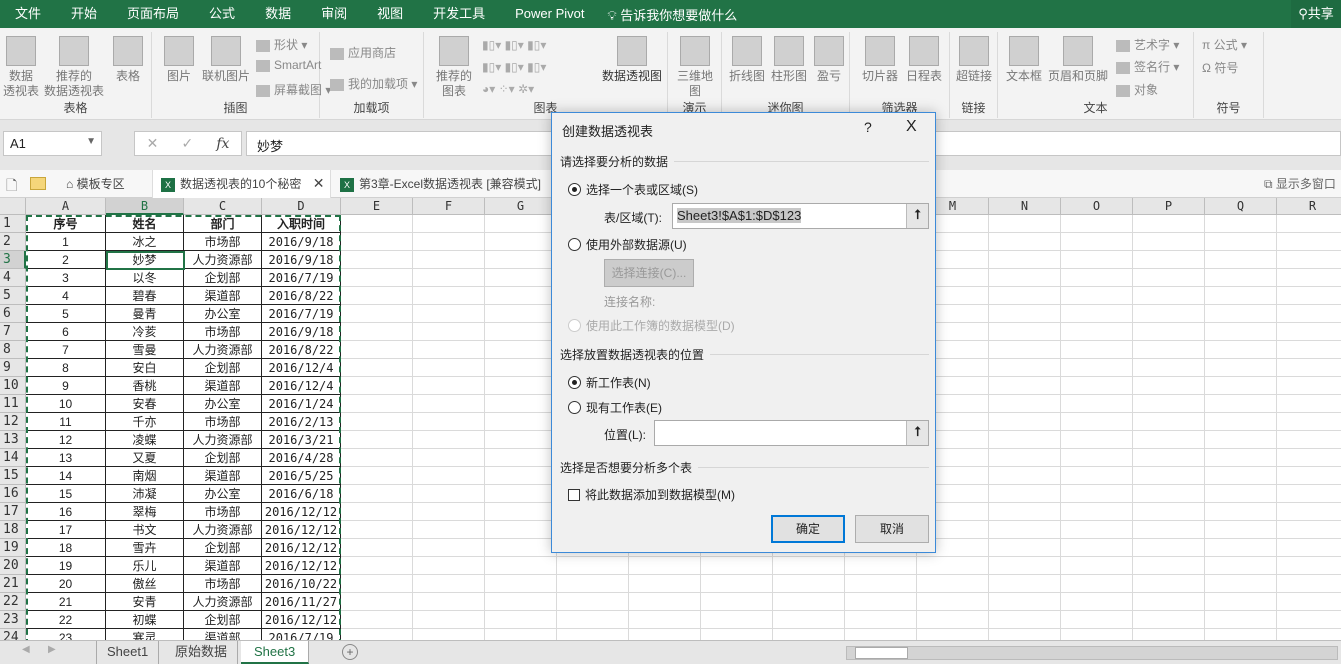 The image size is (1341, 664). I want to click on table-cell: 22, so click(66, 620).